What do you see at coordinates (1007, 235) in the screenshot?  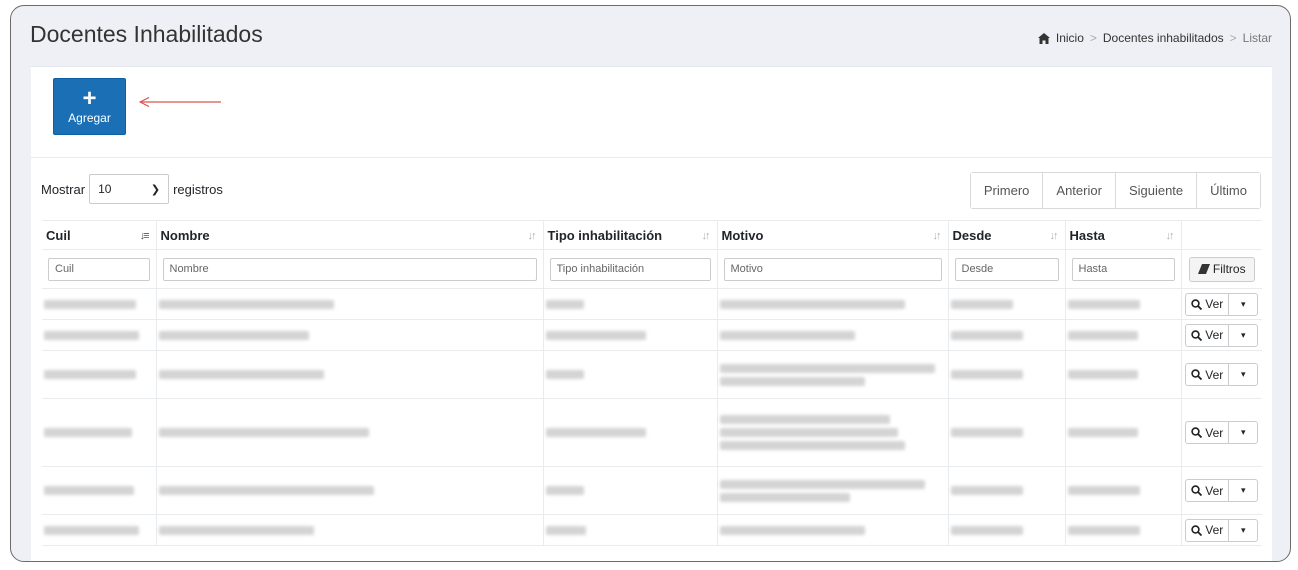 I see `column-header-desde: Desde ↓↑` at bounding box center [1007, 235].